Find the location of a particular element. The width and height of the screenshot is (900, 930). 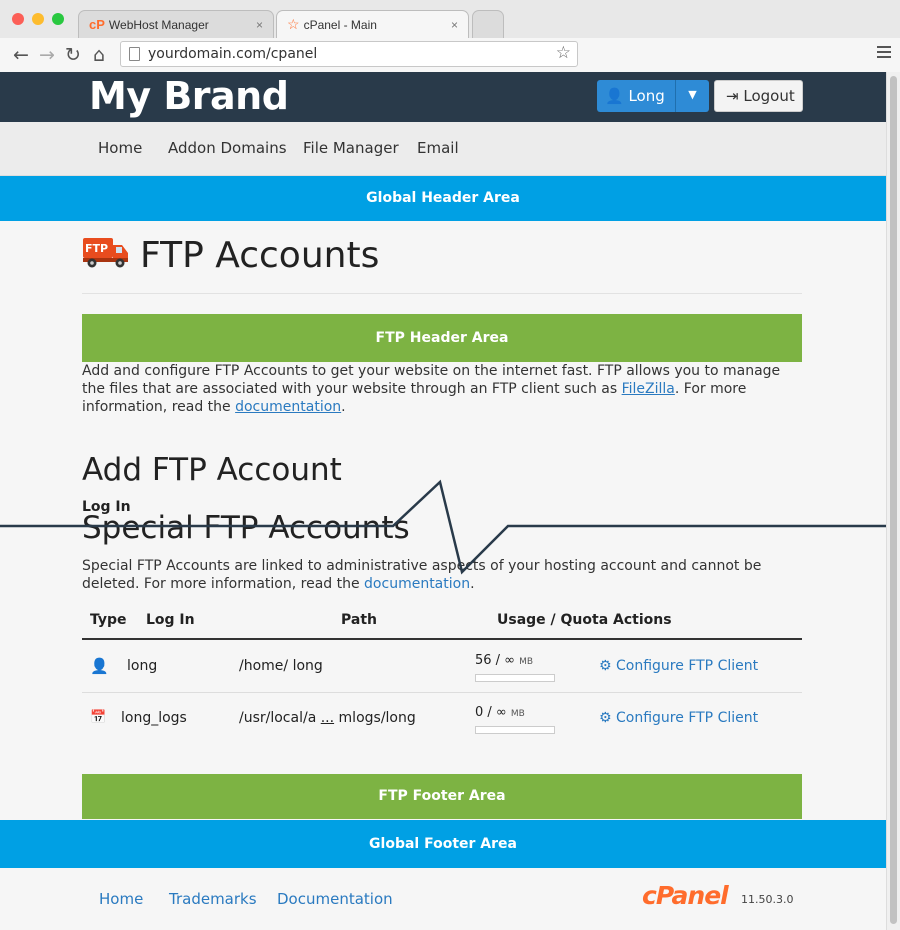

cpanel-favicon-icon: cP is located at coordinates (97, 24).